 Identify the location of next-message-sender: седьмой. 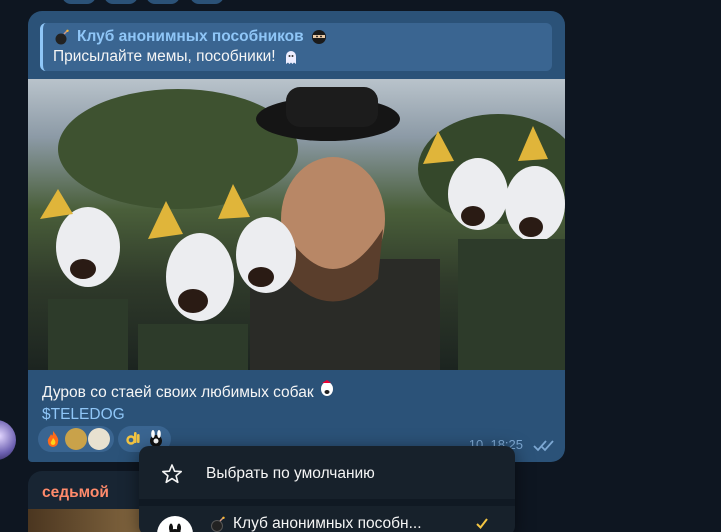
(75, 493).